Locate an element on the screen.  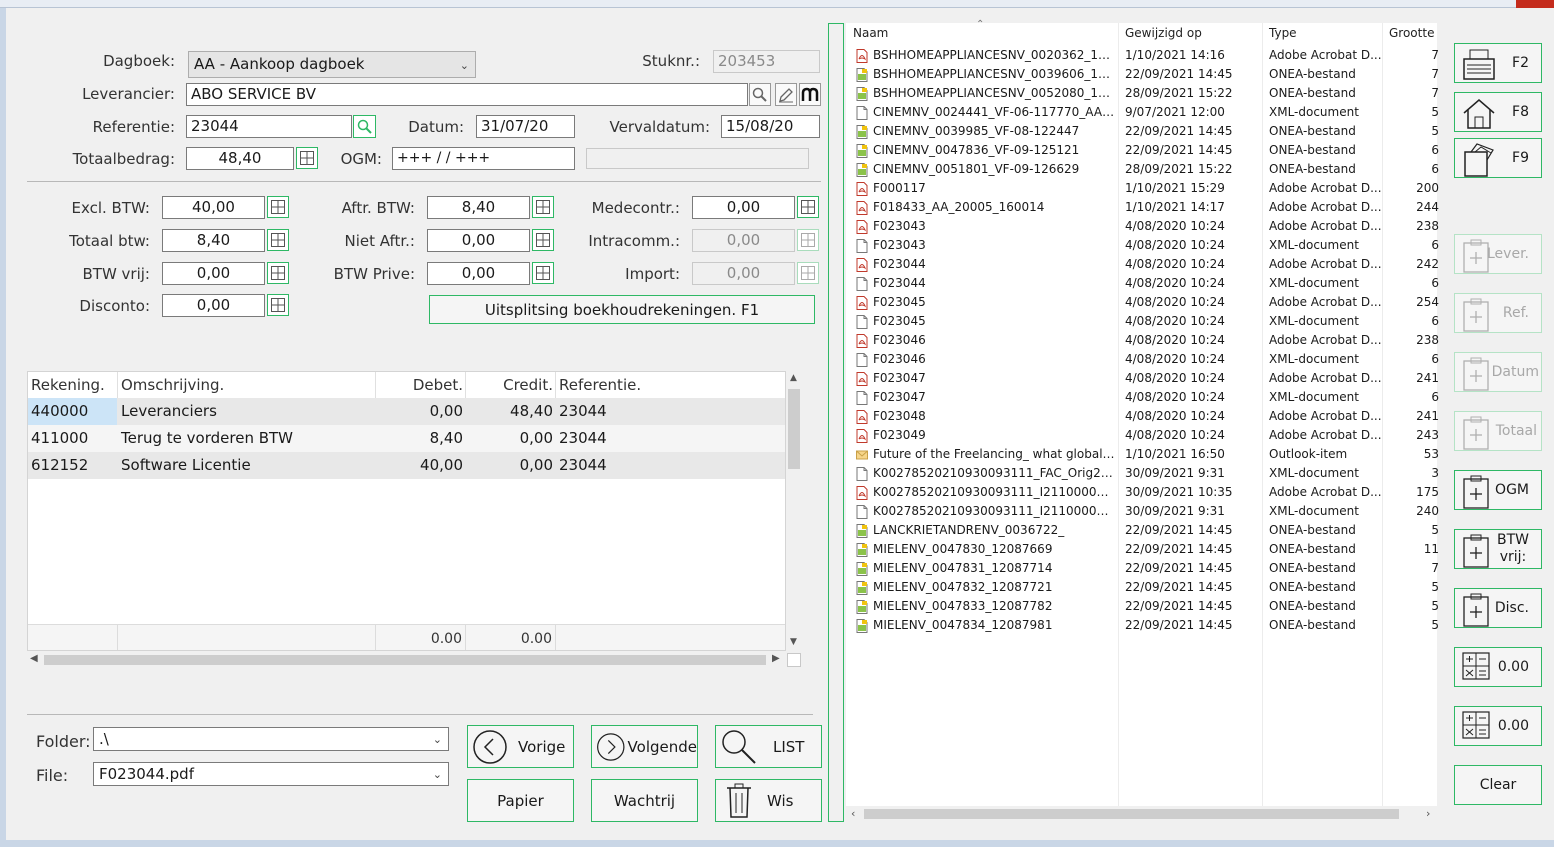
panel-splitter is located at coordinates (836, 422).